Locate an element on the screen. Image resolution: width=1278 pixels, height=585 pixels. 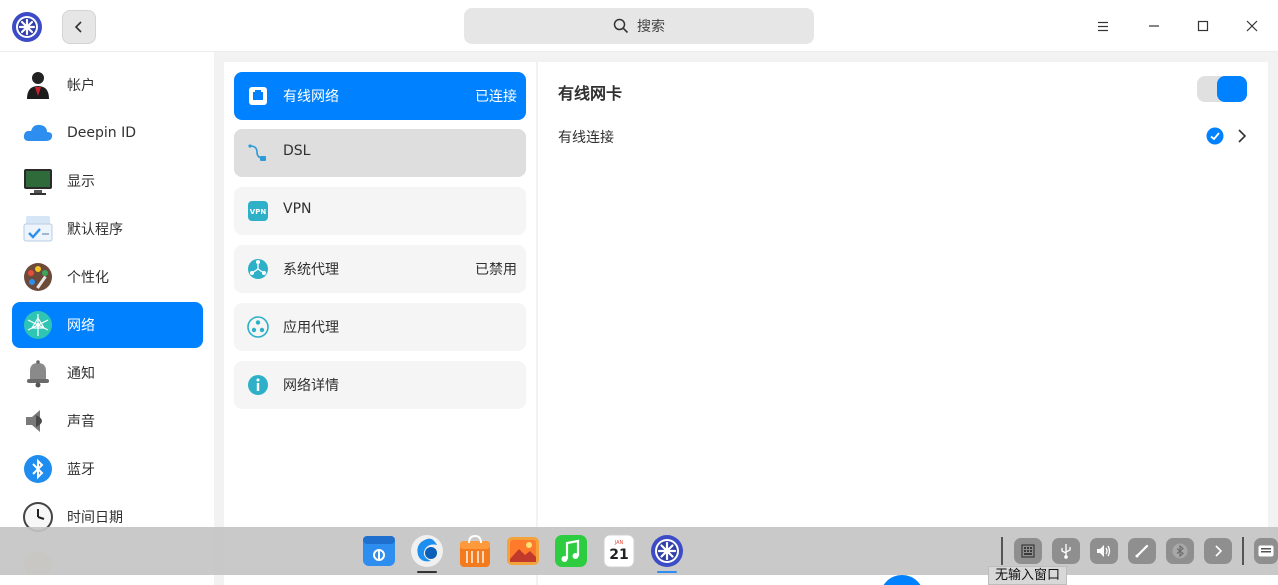
title-bar: 搜索 is located at coordinates (639, 26).